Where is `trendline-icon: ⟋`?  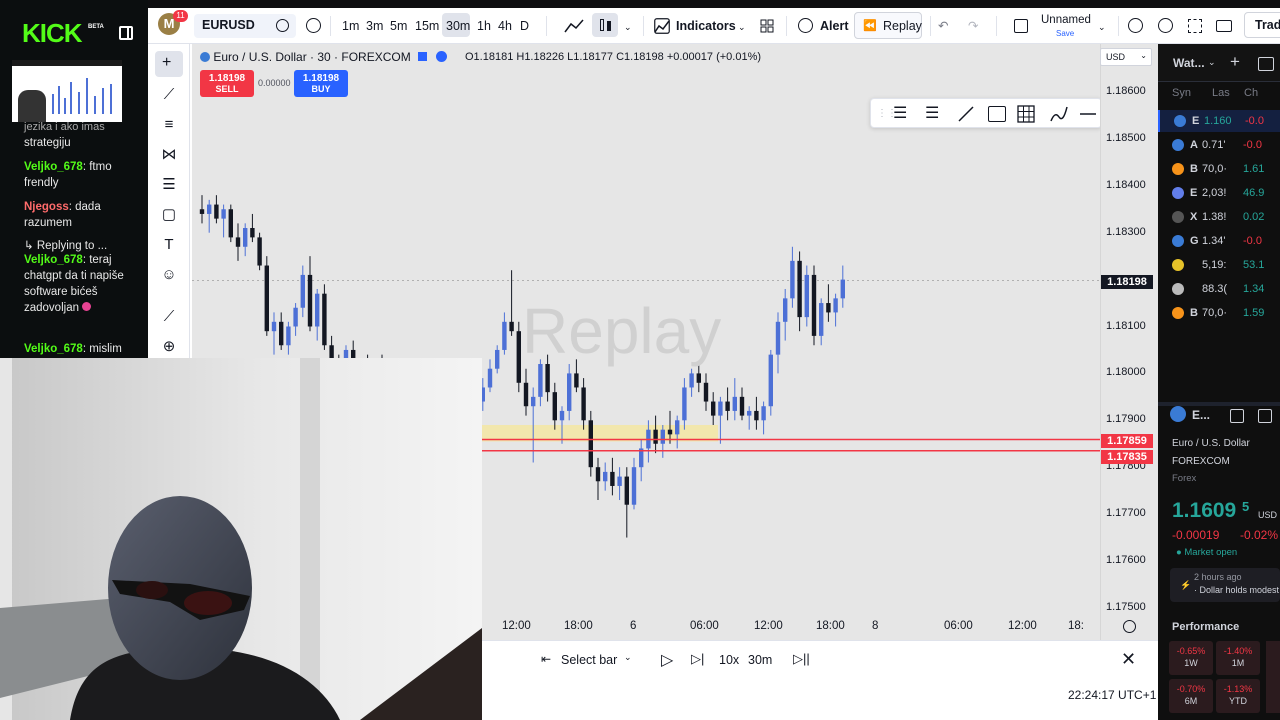 trendline-icon: ⟋ is located at coordinates (169, 95).